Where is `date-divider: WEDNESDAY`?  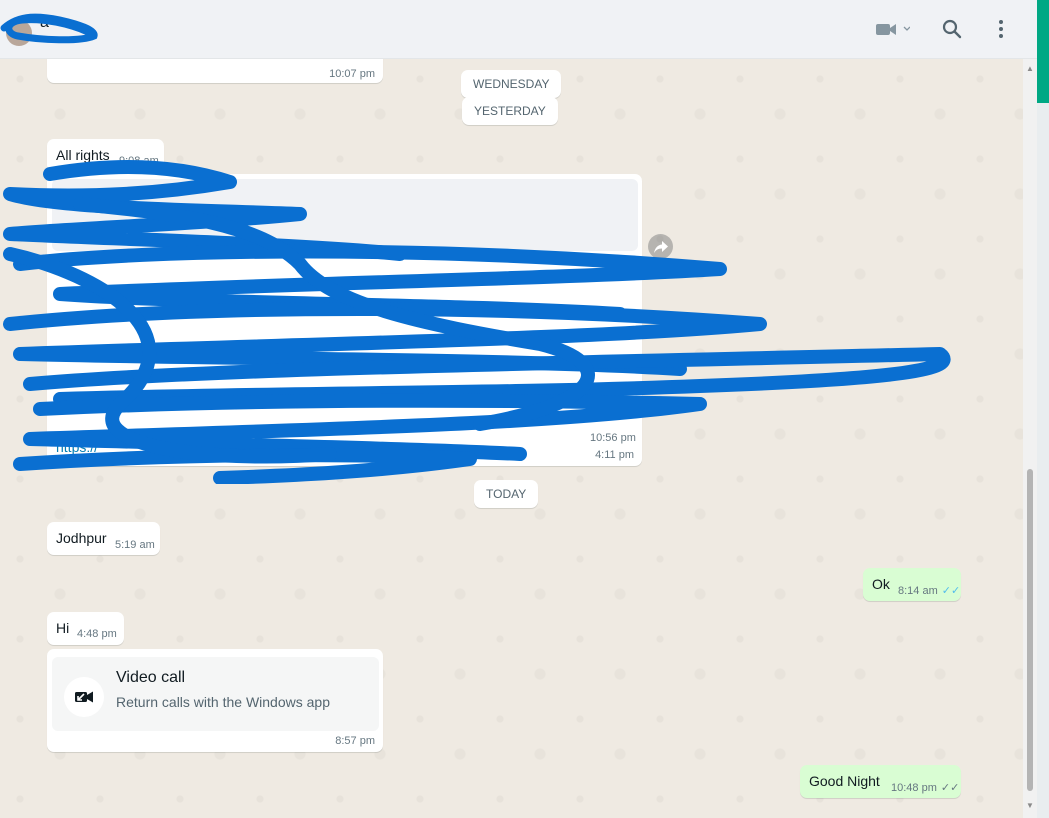
date-divider: WEDNESDAY is located at coordinates (511, 84).